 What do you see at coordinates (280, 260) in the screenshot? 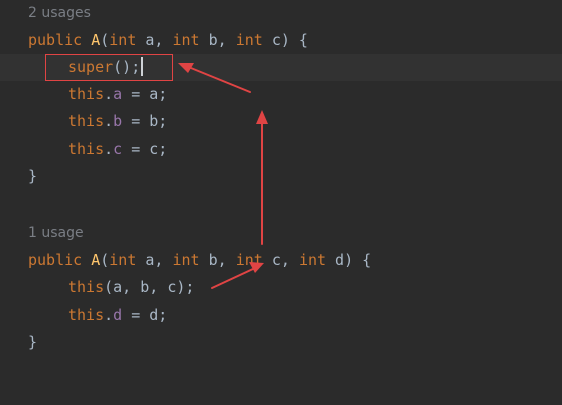
I see `param-text: c,` at bounding box center [280, 260].